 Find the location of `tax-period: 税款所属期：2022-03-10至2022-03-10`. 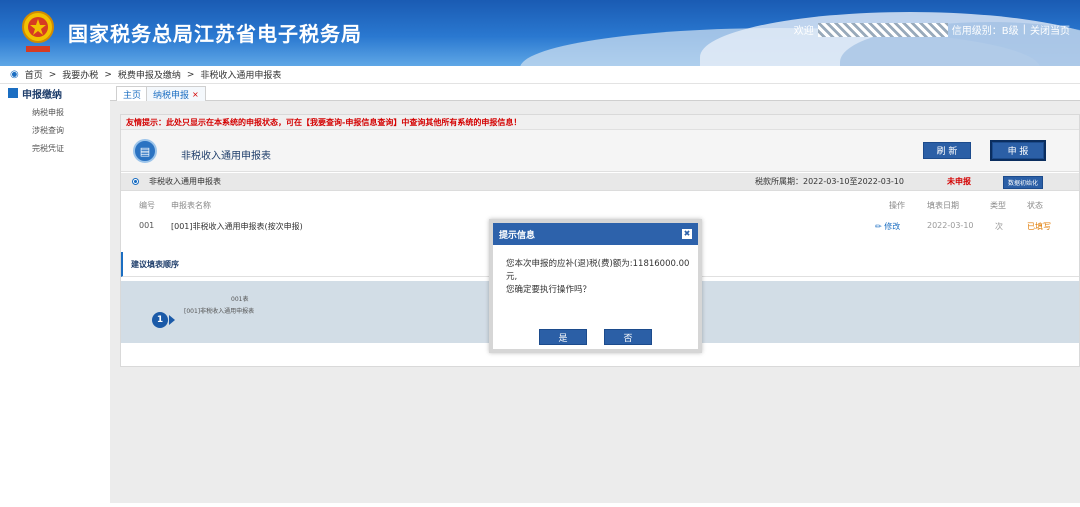

tax-period: 税款所属期：2022-03-10至2022-03-10 is located at coordinates (829, 181).